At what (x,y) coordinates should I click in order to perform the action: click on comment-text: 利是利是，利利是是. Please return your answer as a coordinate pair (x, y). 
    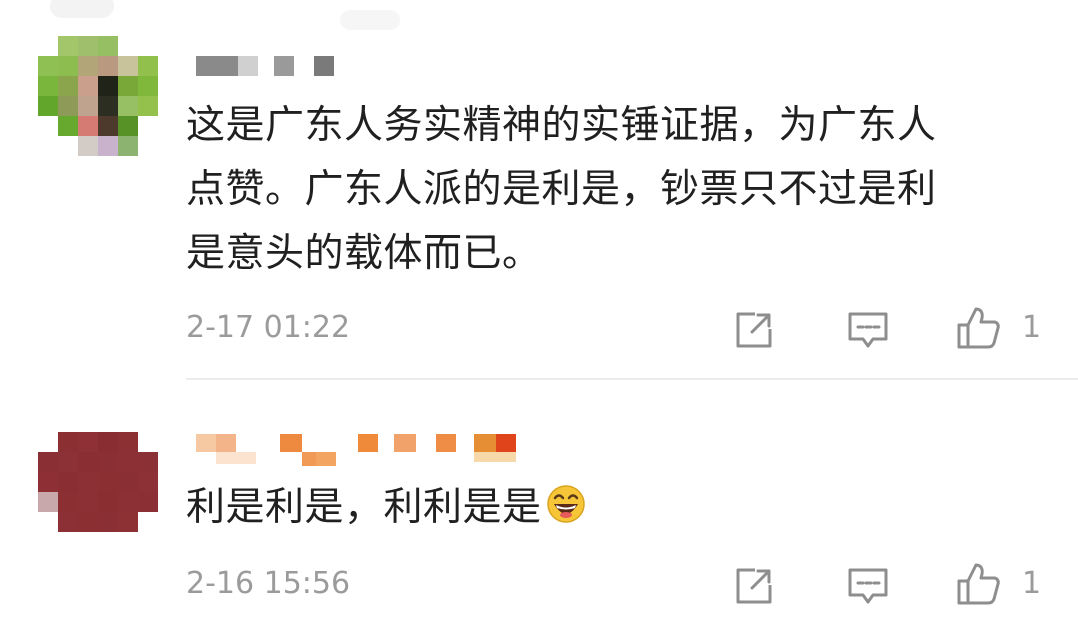
    Looking at the image, I should click on (386, 508).